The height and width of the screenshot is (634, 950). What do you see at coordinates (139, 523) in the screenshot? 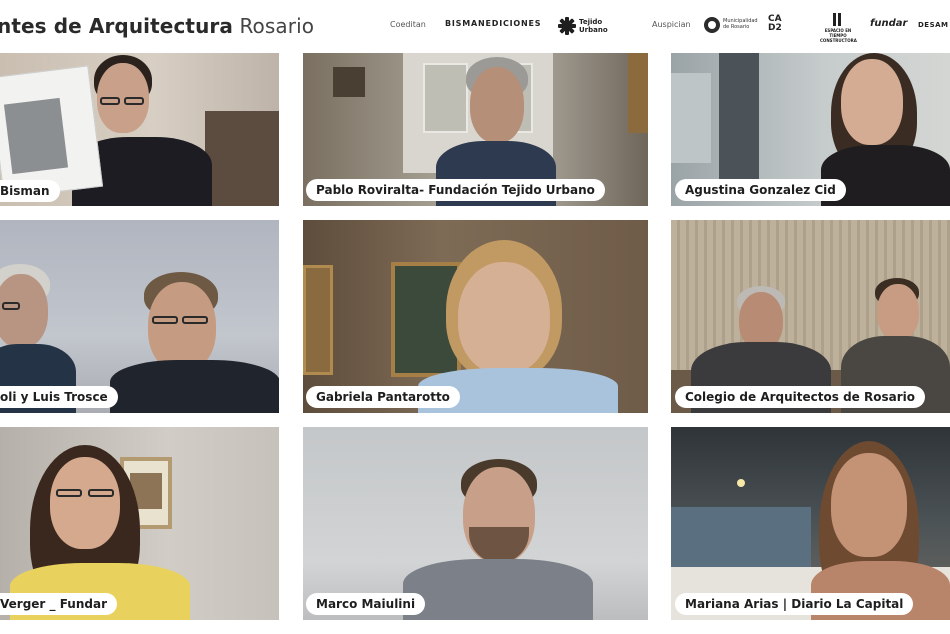
I see `video-tile-7: Verger _ Fundar` at bounding box center [139, 523].